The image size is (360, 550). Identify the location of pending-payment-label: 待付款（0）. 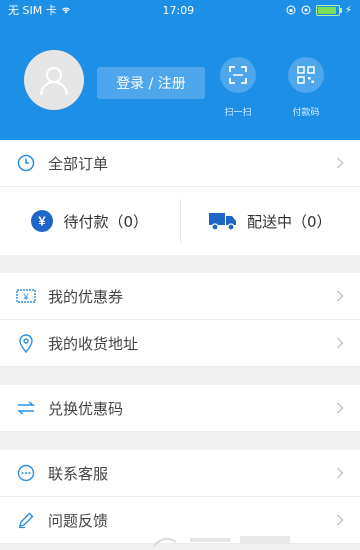
(106, 221).